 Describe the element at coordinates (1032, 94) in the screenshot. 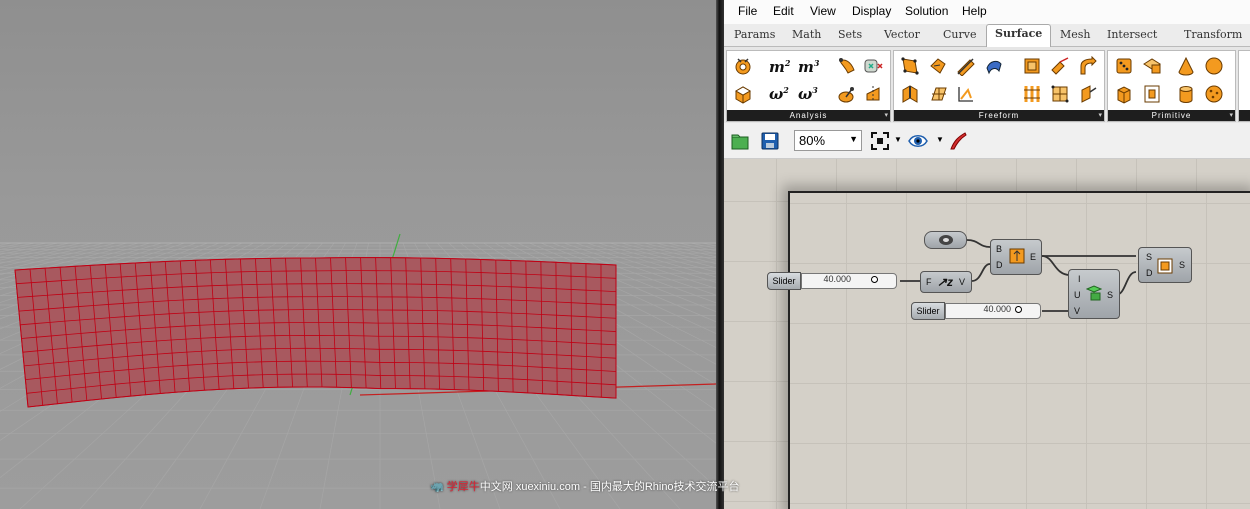

I see `rail-revolve-icon` at that location.